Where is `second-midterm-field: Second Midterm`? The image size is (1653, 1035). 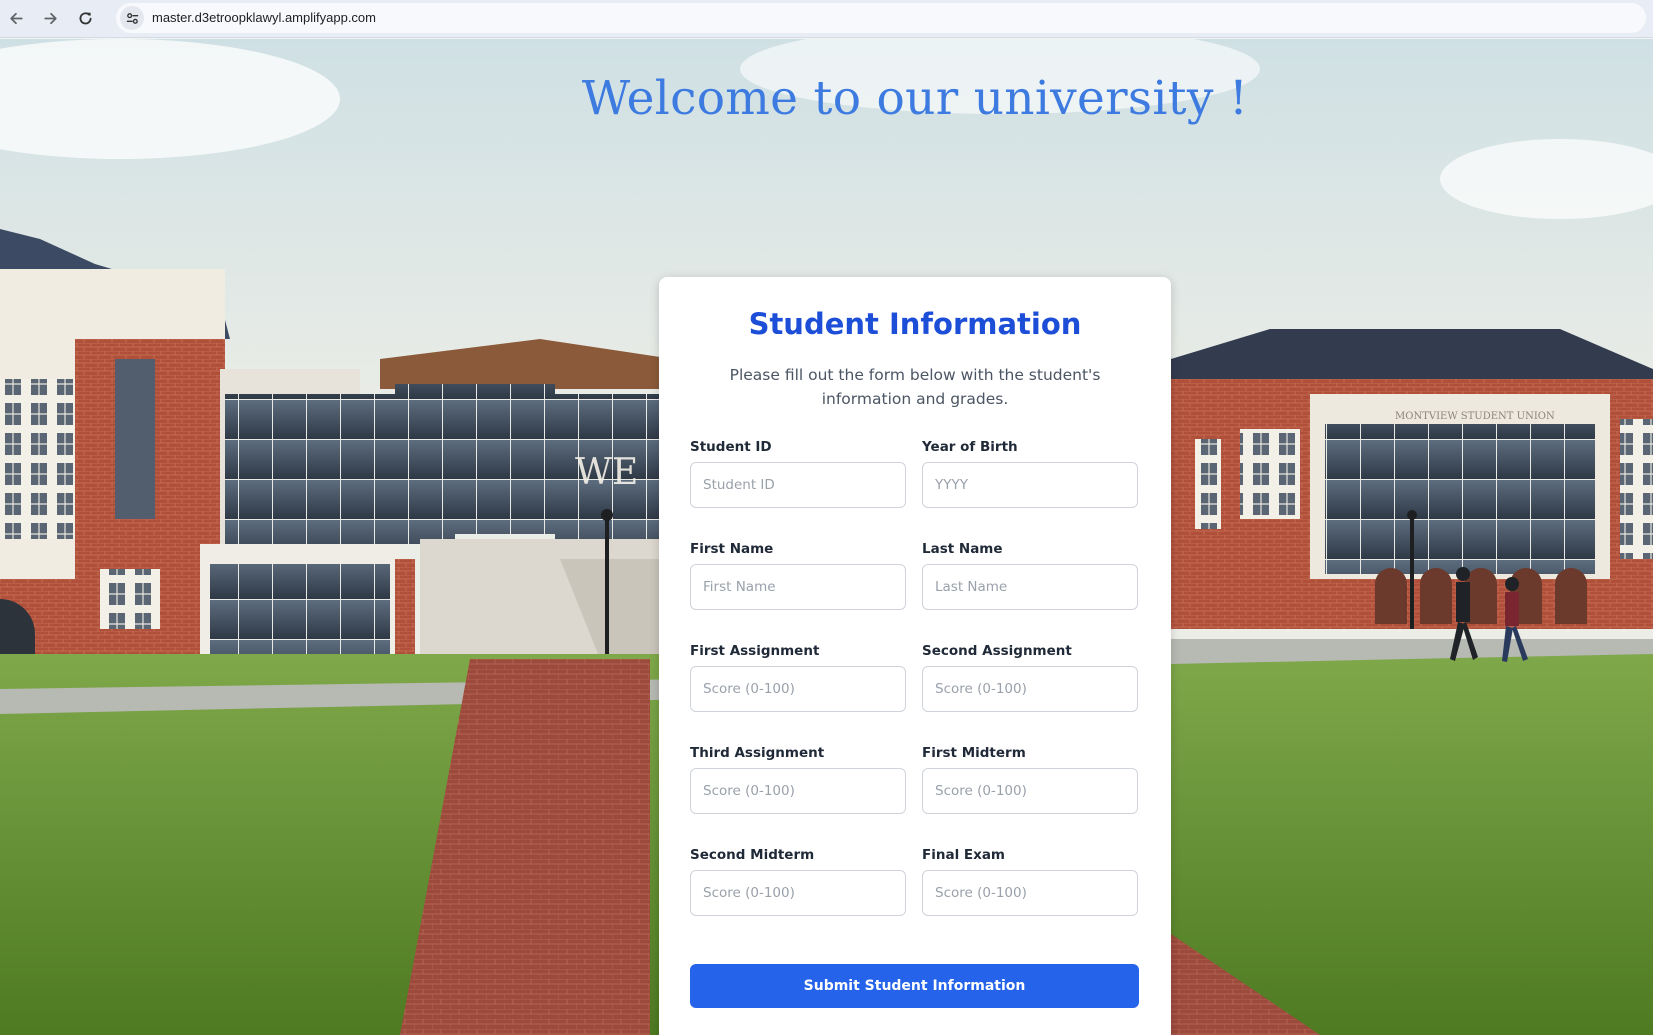 second-midterm-field: Second Midterm is located at coordinates (798, 881).